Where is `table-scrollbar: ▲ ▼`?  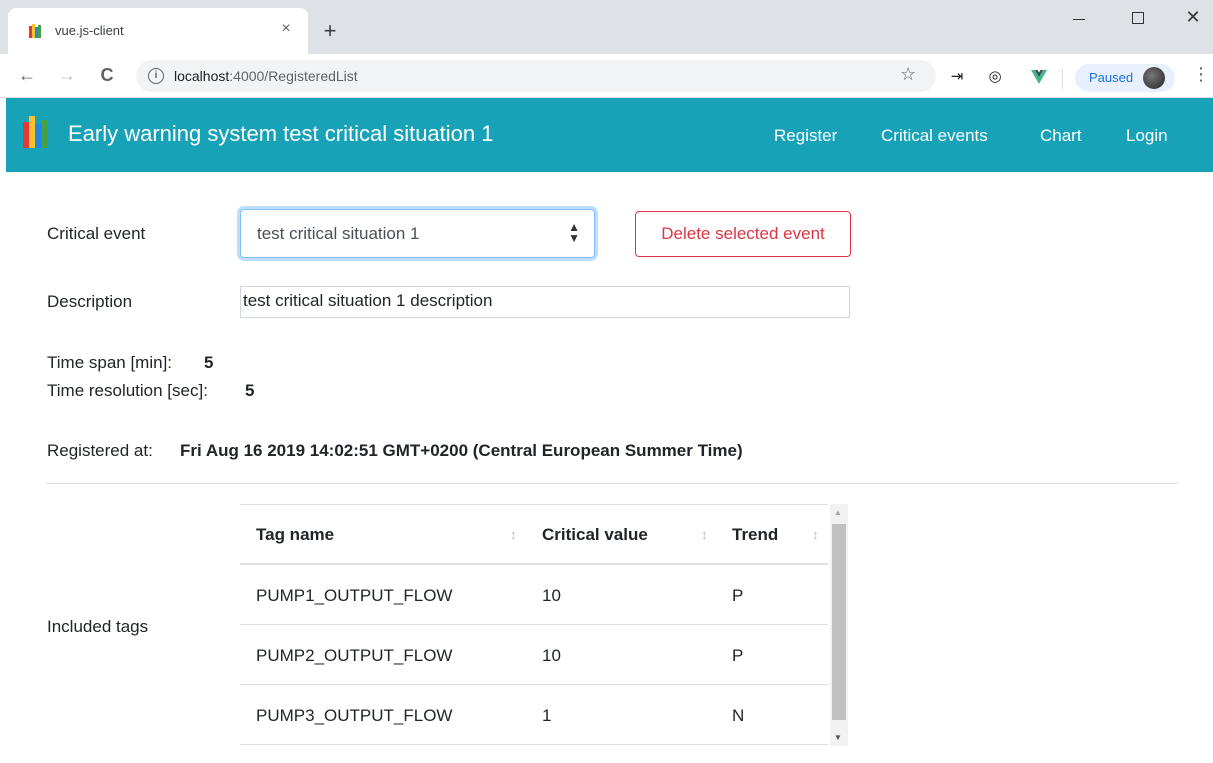
table-scrollbar: ▲ ▼ is located at coordinates (839, 625).